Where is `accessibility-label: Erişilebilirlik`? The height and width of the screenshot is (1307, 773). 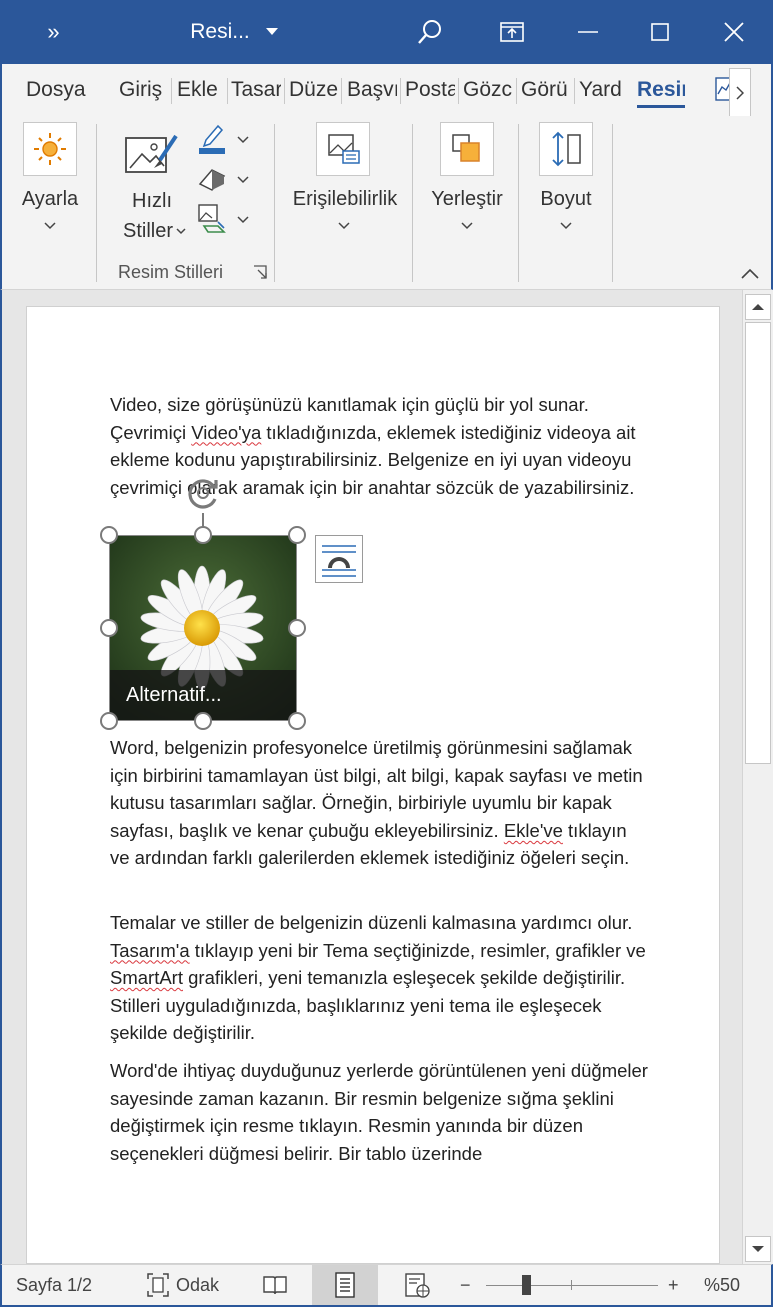
accessibility-label: Erişilebilirlik is located at coordinates (345, 199).